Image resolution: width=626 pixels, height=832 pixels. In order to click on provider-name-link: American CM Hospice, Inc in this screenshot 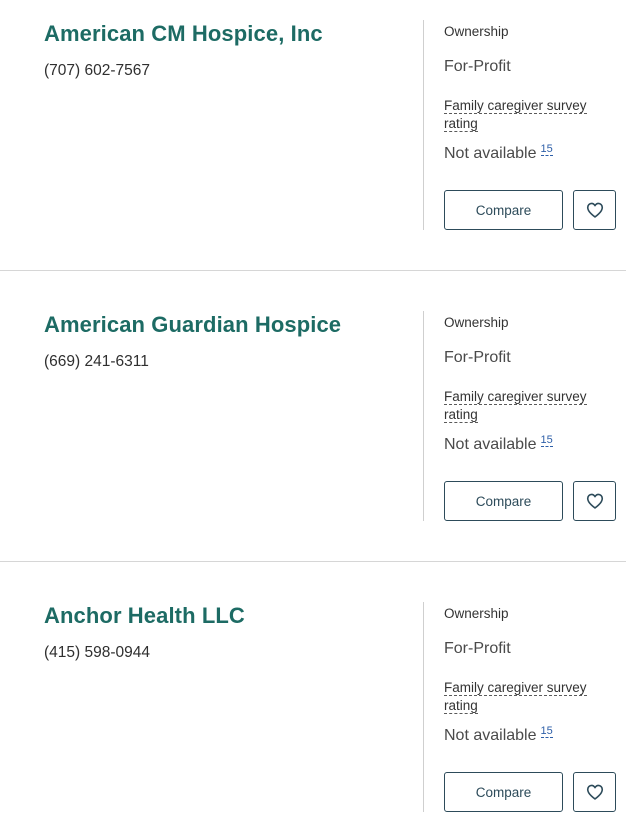, I will do `click(183, 34)`.